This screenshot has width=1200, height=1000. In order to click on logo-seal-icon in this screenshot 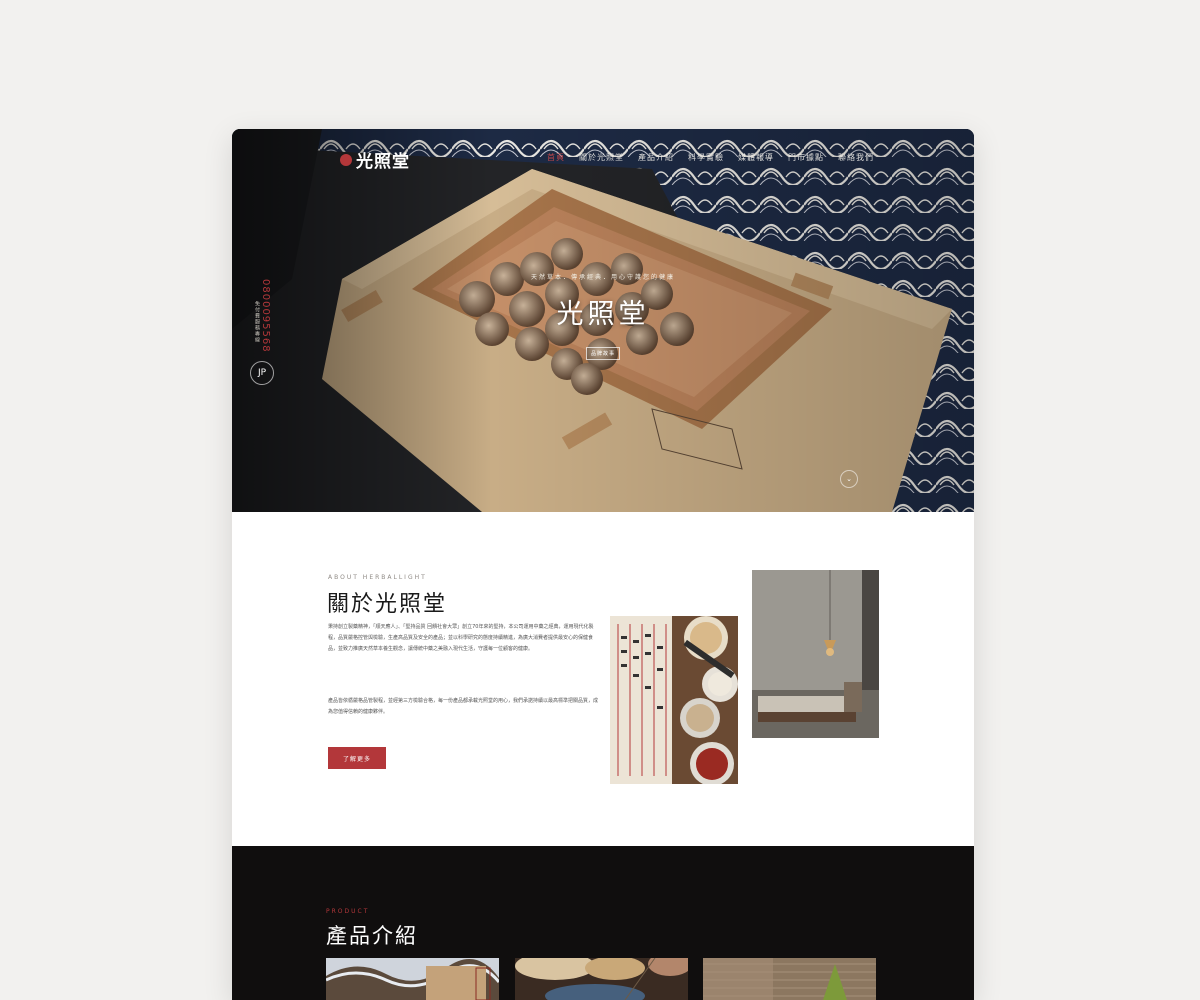, I will do `click(346, 159)`.